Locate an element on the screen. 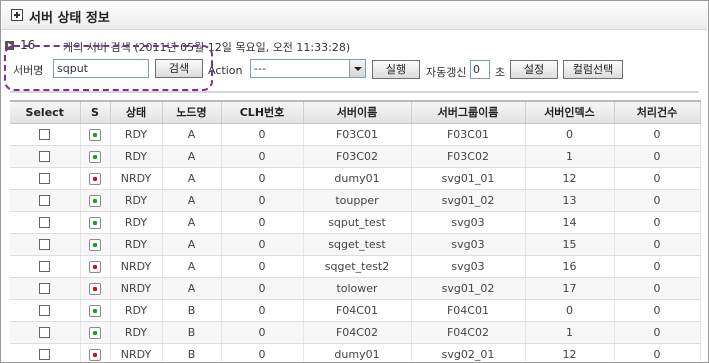 The image size is (709, 363). server-name-cell: dumy01 is located at coordinates (357, 352).